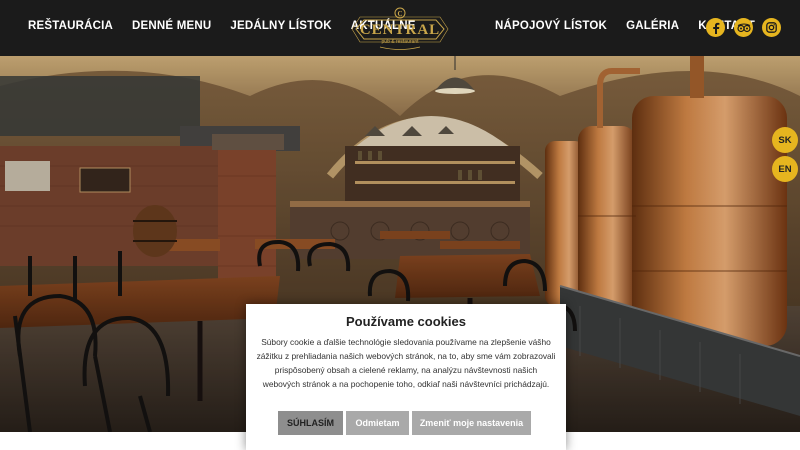 Image resolution: width=800 pixels, height=450 pixels. Describe the element at coordinates (551, 26) in the screenshot. I see `nav-napojovy-listok: NÁPOJOVÝ LÍSTOK` at that location.